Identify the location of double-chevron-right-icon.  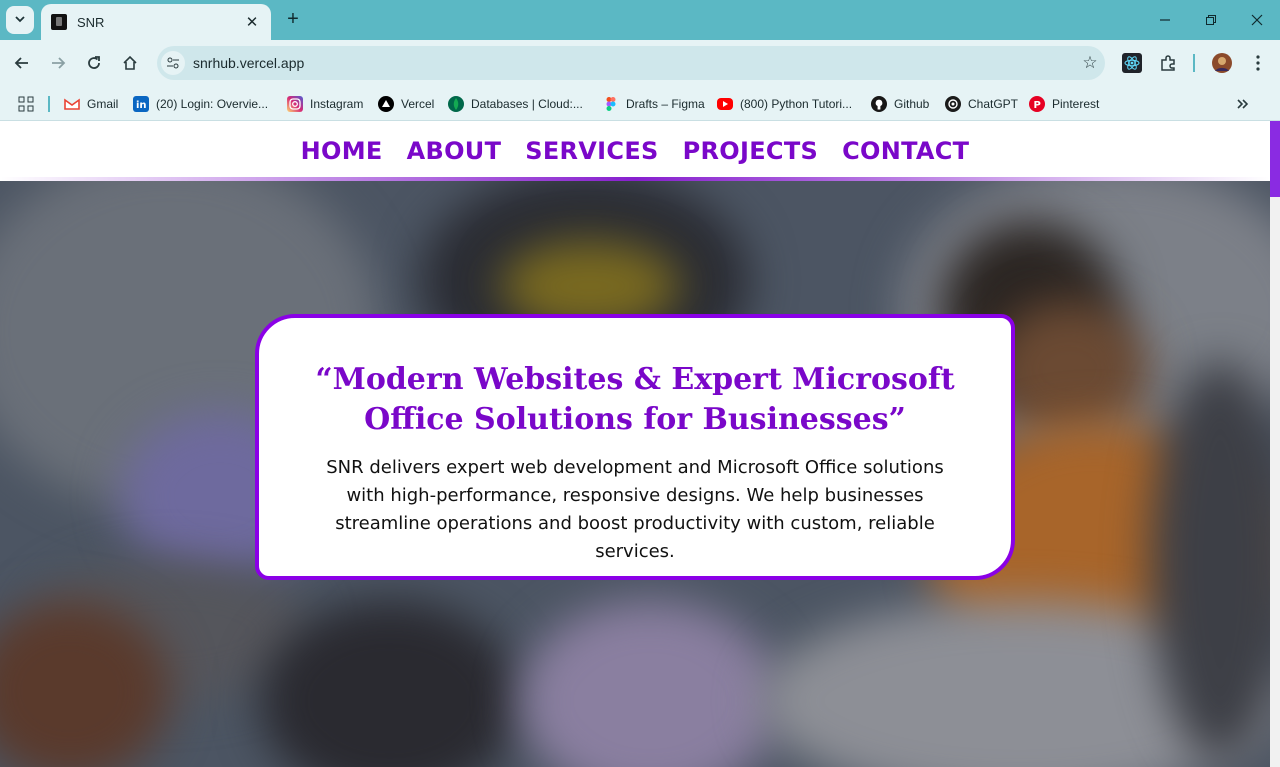
(1243, 104).